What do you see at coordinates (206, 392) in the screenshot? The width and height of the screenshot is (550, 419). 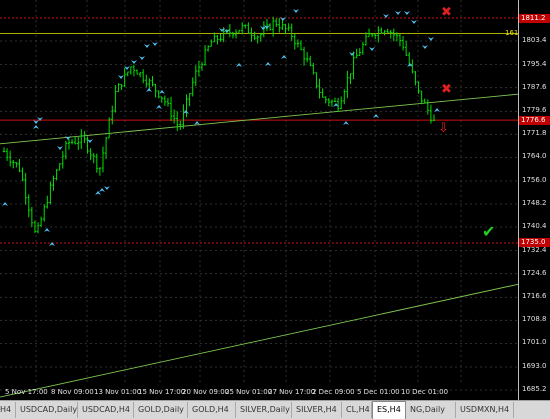 I see `time-axis-label: 20 Nov 09:00` at bounding box center [206, 392].